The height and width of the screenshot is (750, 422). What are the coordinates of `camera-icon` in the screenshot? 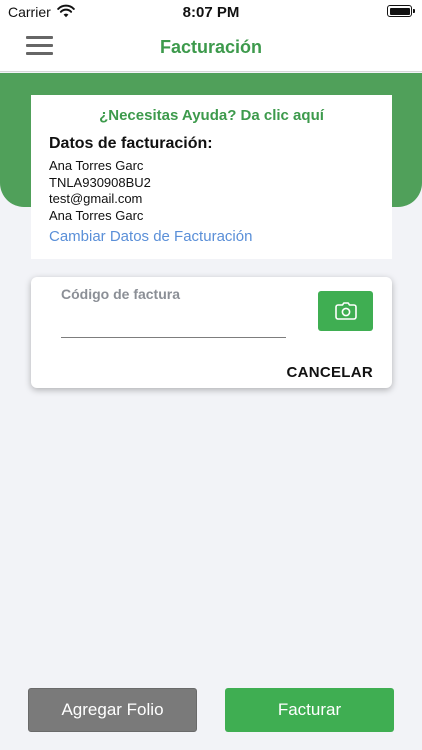 It's located at (345, 311).